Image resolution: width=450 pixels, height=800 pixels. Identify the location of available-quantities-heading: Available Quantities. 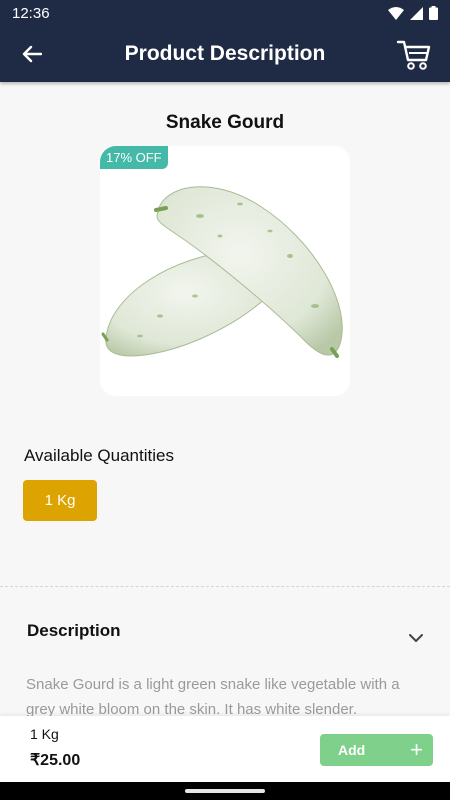
(99, 455).